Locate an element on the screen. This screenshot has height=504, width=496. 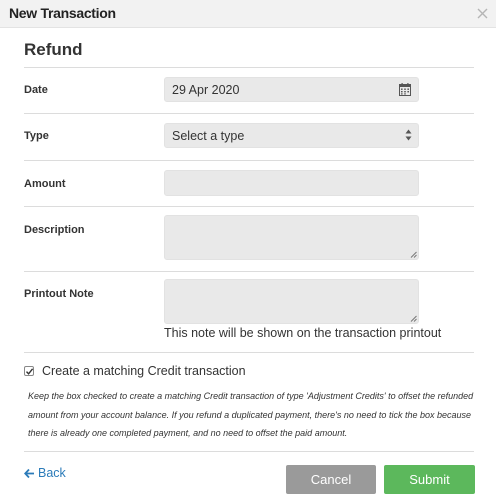
arrow-left-icon is located at coordinates (29, 473).